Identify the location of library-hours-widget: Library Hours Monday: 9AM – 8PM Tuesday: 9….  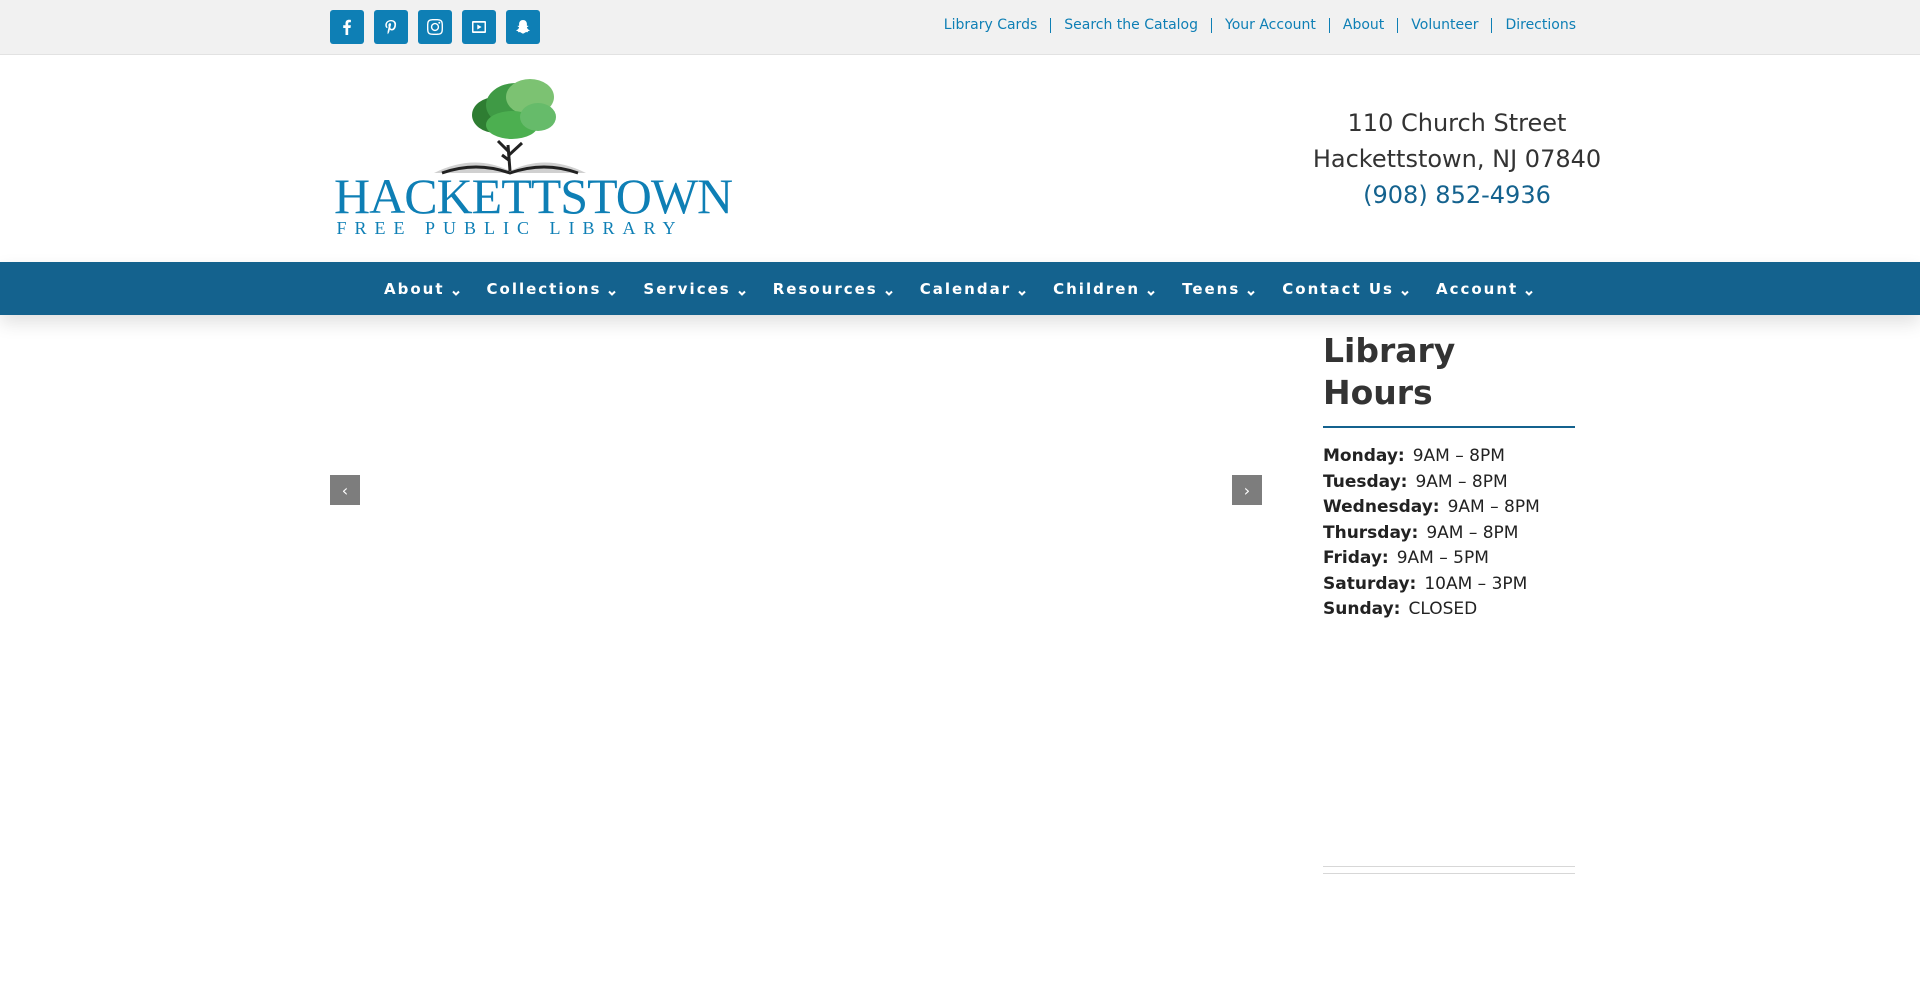
(1449, 476).